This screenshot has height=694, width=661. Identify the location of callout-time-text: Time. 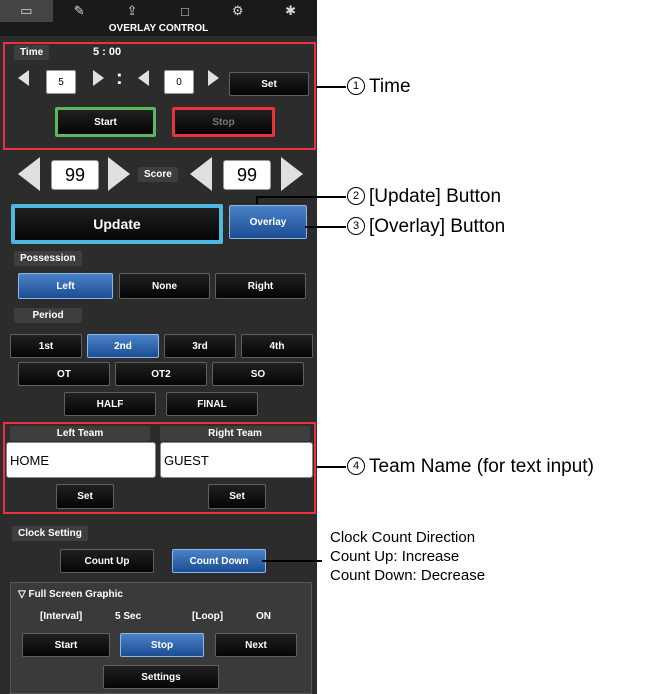
(390, 86).